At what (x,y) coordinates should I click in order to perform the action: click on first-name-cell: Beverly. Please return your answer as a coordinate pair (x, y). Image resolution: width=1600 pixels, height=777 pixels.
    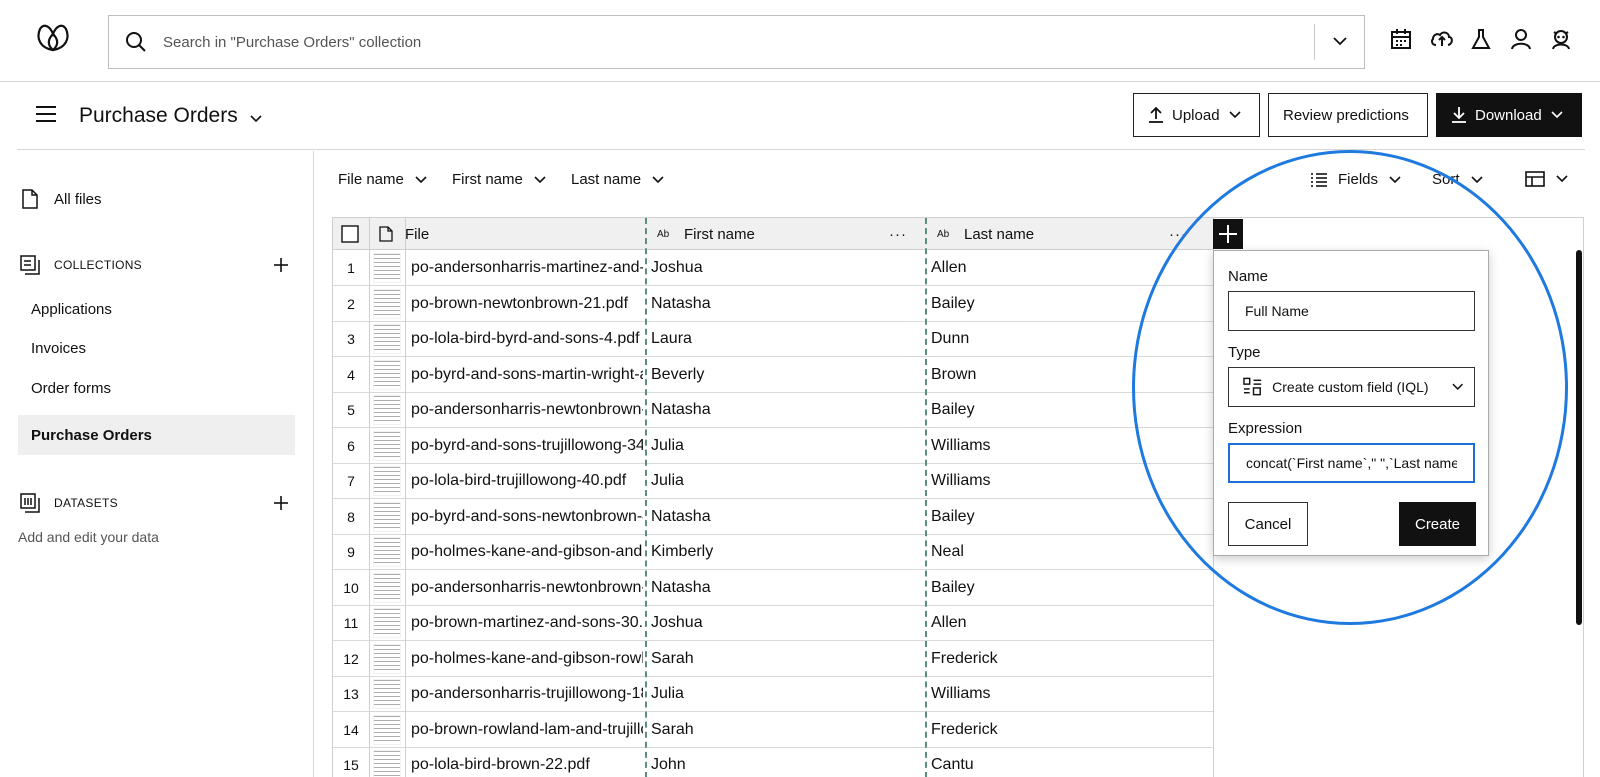
    Looking at the image, I should click on (786, 375).